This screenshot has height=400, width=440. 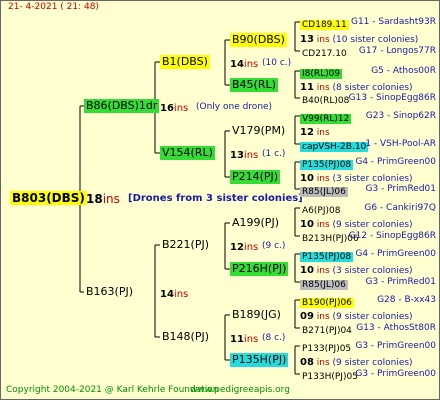 I want to click on gen4-node: capVSH-2B.10, so click(x=334, y=147).